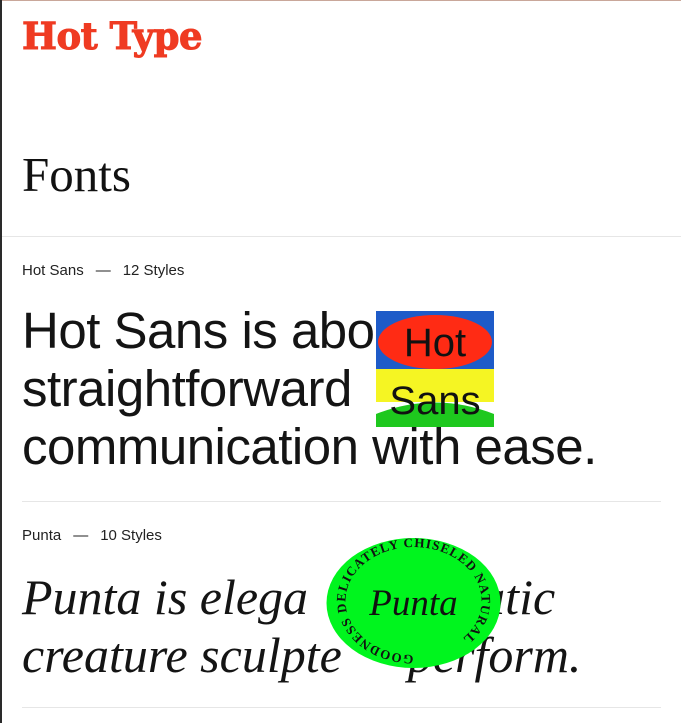  What do you see at coordinates (165, 597) in the screenshot?
I see `specimen-line: Punta is elega` at bounding box center [165, 597].